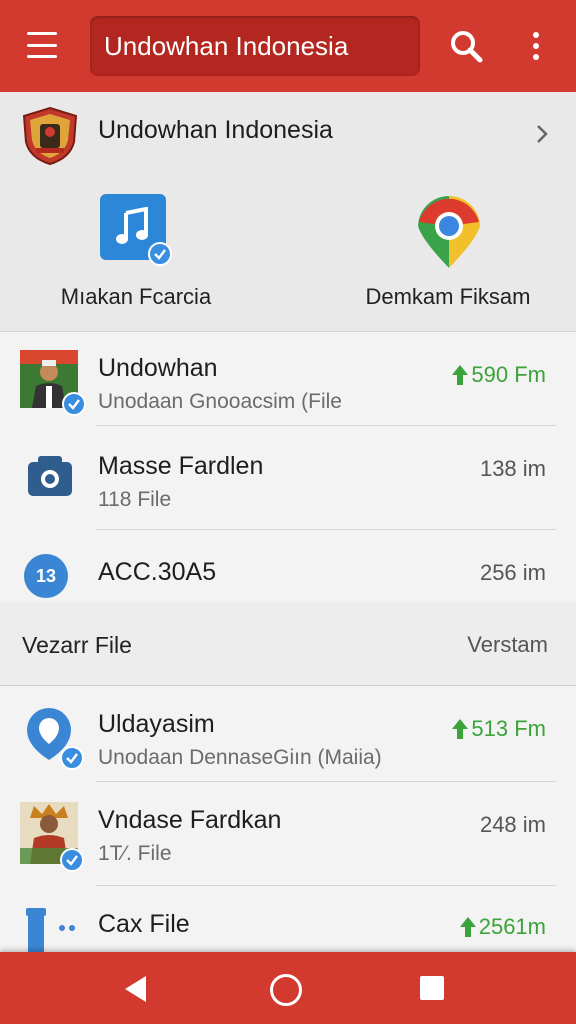 This screenshot has height=1024, width=576. I want to click on shortcut-music: Mıakan Fcarcia, so click(136, 257).